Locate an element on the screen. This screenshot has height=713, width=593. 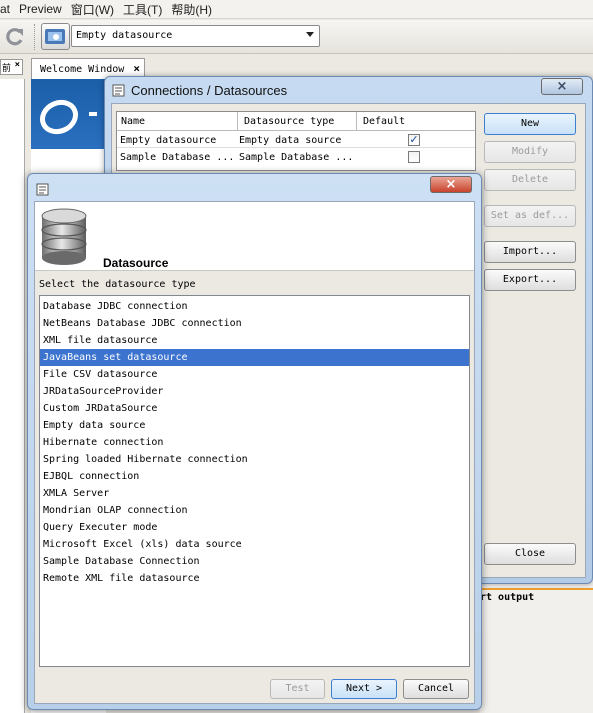
connections-dialog-title: Connections / Datasources is located at coordinates (209, 90).